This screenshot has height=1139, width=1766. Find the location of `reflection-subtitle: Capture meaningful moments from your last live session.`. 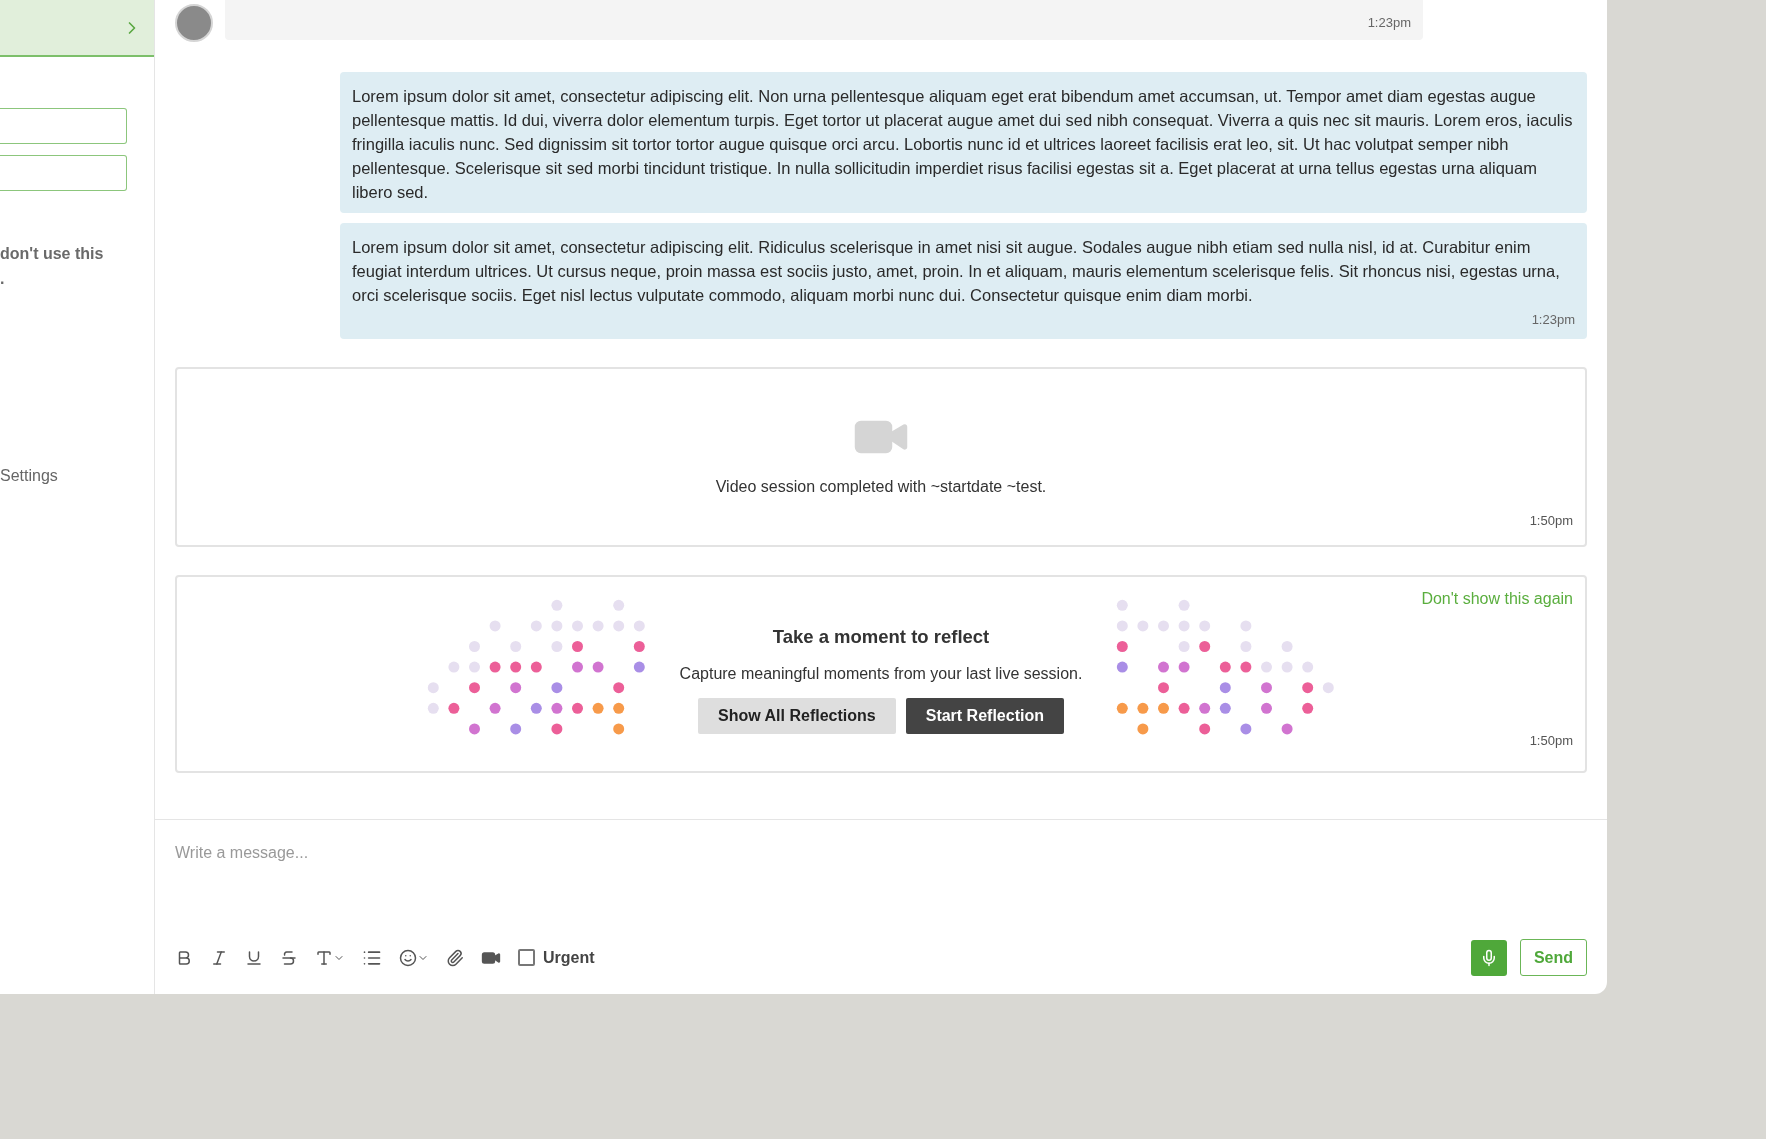

reflection-subtitle: Capture meaningful moments from your last live session. is located at coordinates (881, 674).